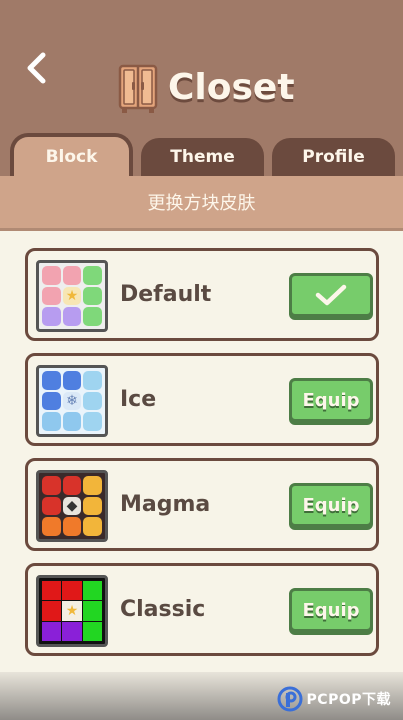  Describe the element at coordinates (331, 505) in the screenshot. I see `equip-button-magma: Equip` at that location.